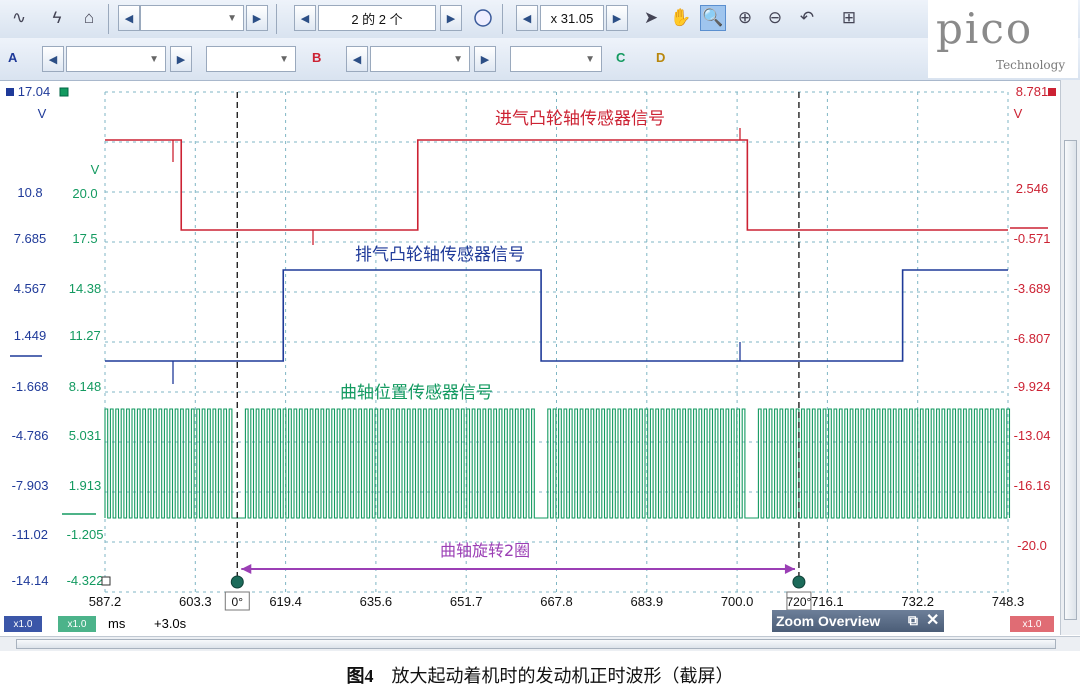 This screenshot has width=1080, height=693. I want to click on axis-red-tick: -9.924, so click(1032, 386).